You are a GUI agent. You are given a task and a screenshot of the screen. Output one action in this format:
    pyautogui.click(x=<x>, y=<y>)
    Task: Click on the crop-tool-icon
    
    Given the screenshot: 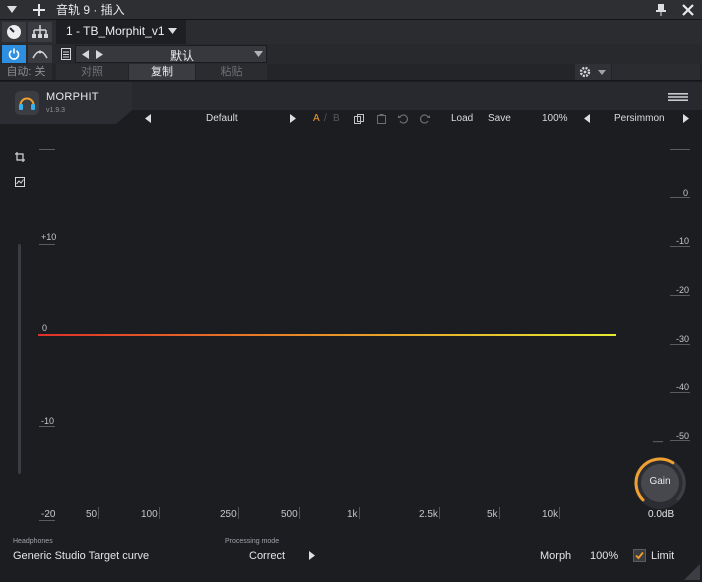 What is the action you would take?
    pyautogui.click(x=20, y=157)
    